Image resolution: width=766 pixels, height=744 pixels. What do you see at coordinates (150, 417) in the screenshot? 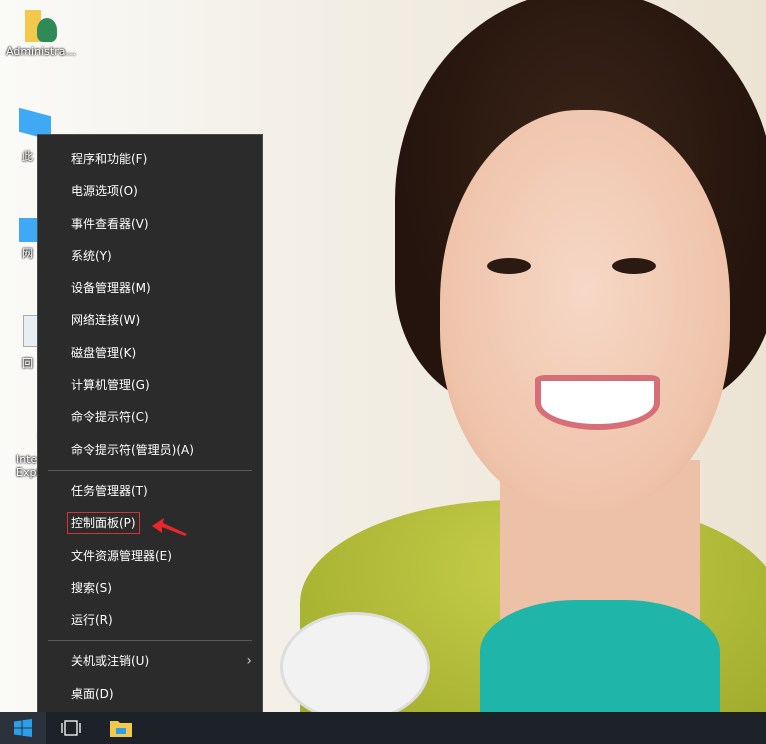
I see `menu-item: 命令提示符(C)` at bounding box center [150, 417].